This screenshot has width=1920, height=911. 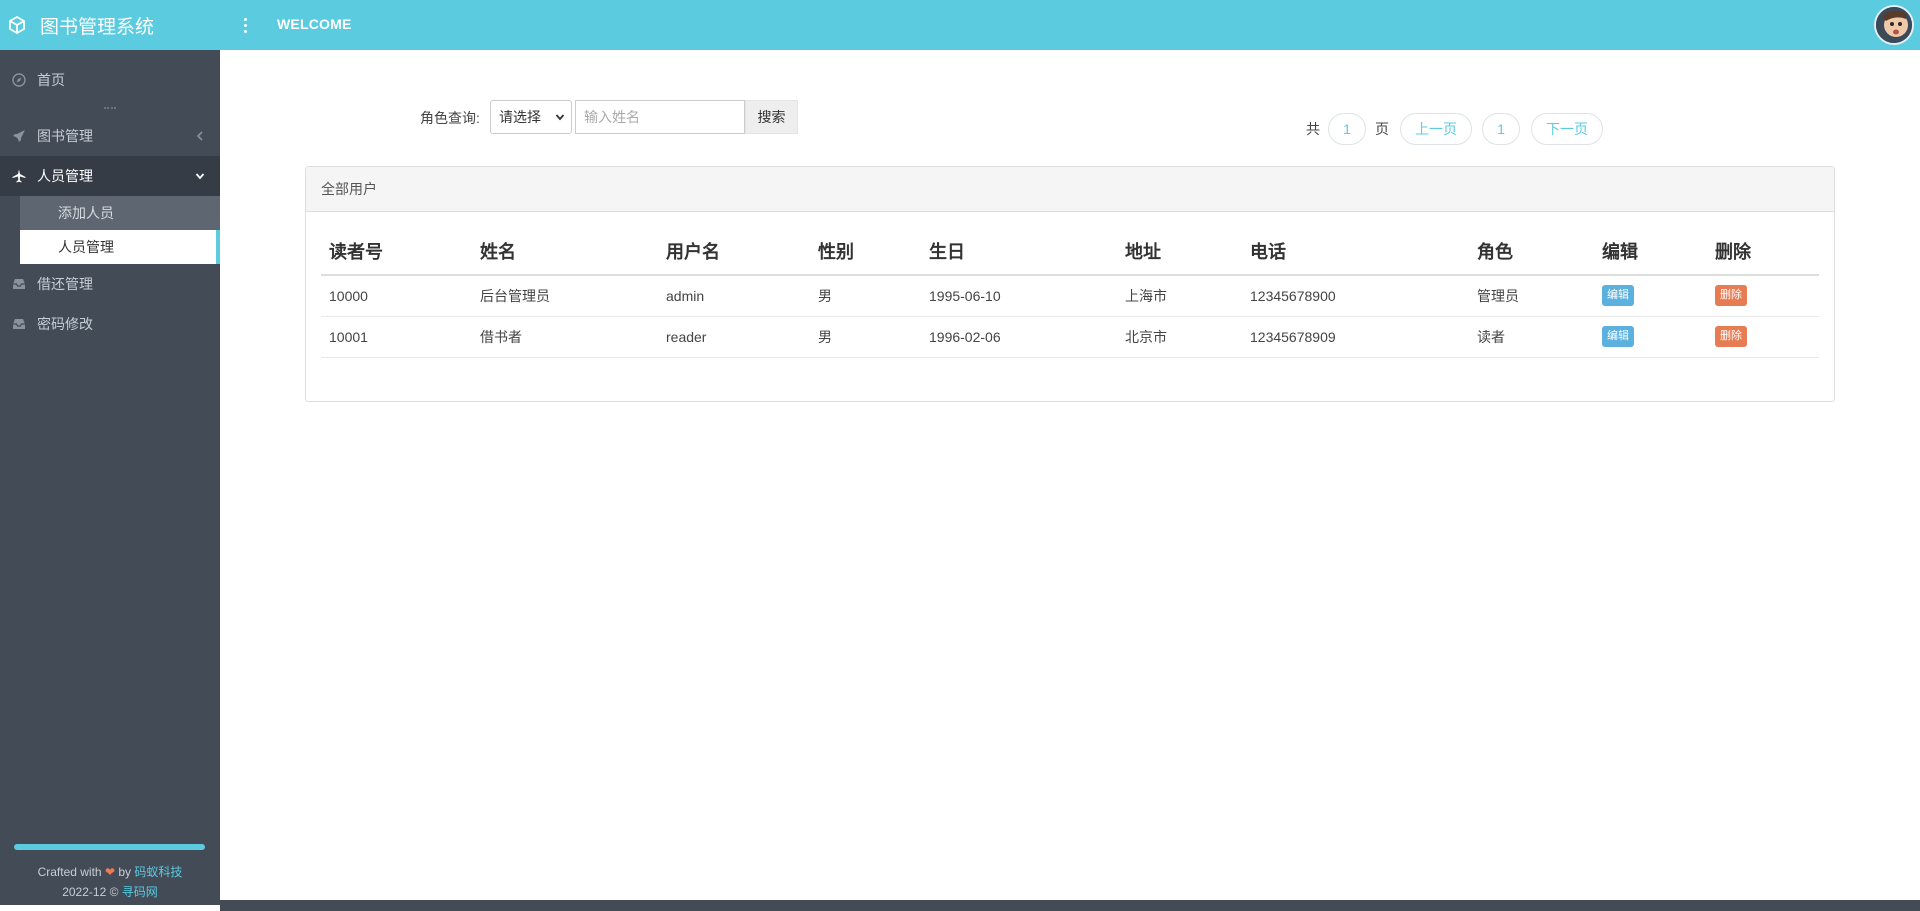 I want to click on cell-name: 后台管理员, so click(x=565, y=296).